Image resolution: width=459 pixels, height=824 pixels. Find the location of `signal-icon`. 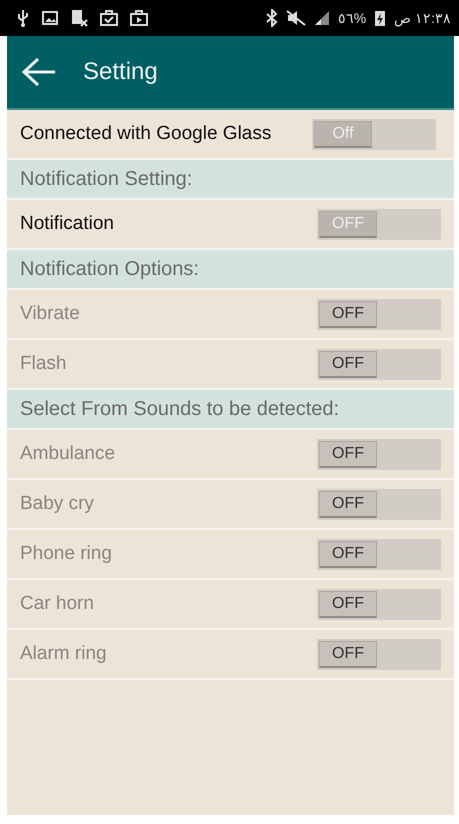

signal-icon is located at coordinates (322, 18).